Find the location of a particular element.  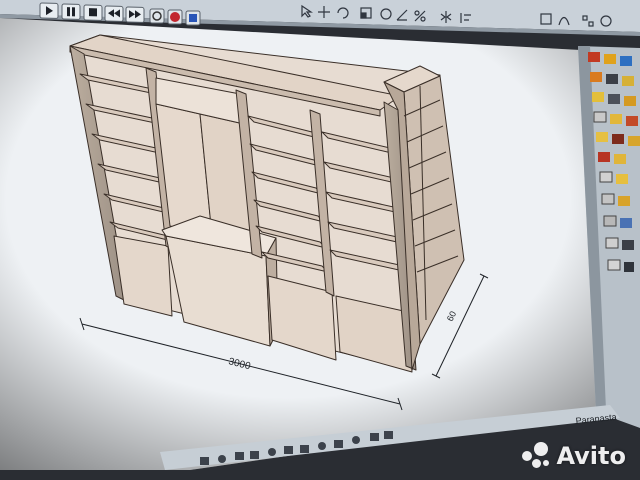

shape-pyramid-icon is located at coordinates (304, 449).